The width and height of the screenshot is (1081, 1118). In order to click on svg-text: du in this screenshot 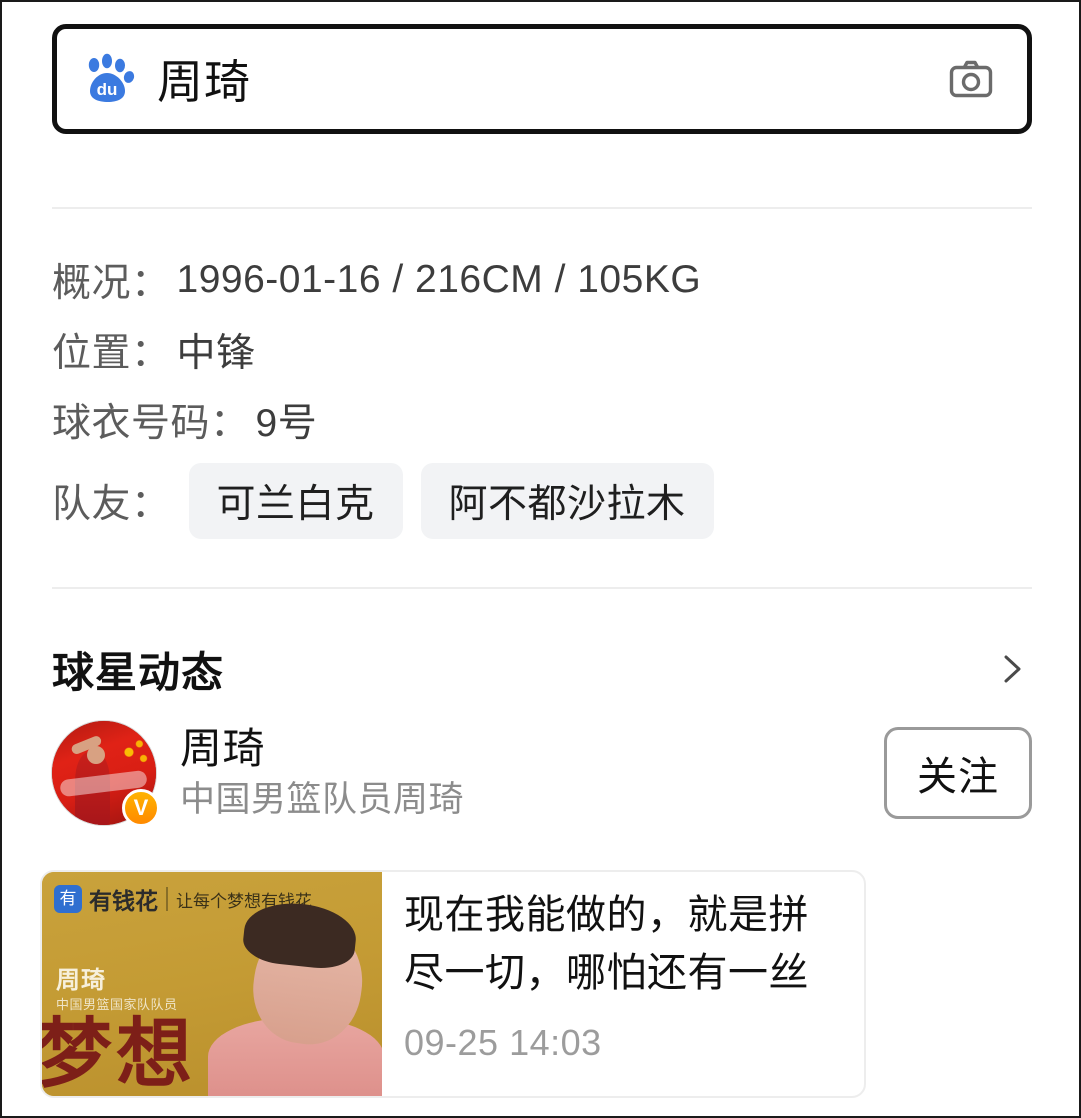, I will do `click(107, 89)`.